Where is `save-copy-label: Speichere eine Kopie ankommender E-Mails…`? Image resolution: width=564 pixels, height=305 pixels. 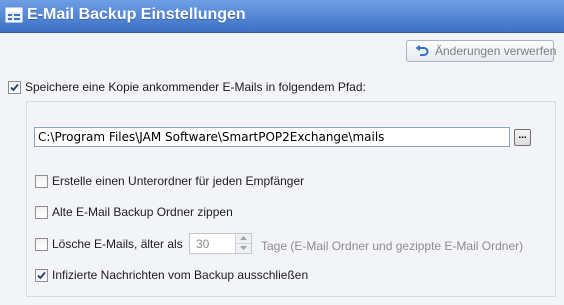
save-copy-label: Speichere eine Kopie ankommender E-Mails… is located at coordinates (195, 87).